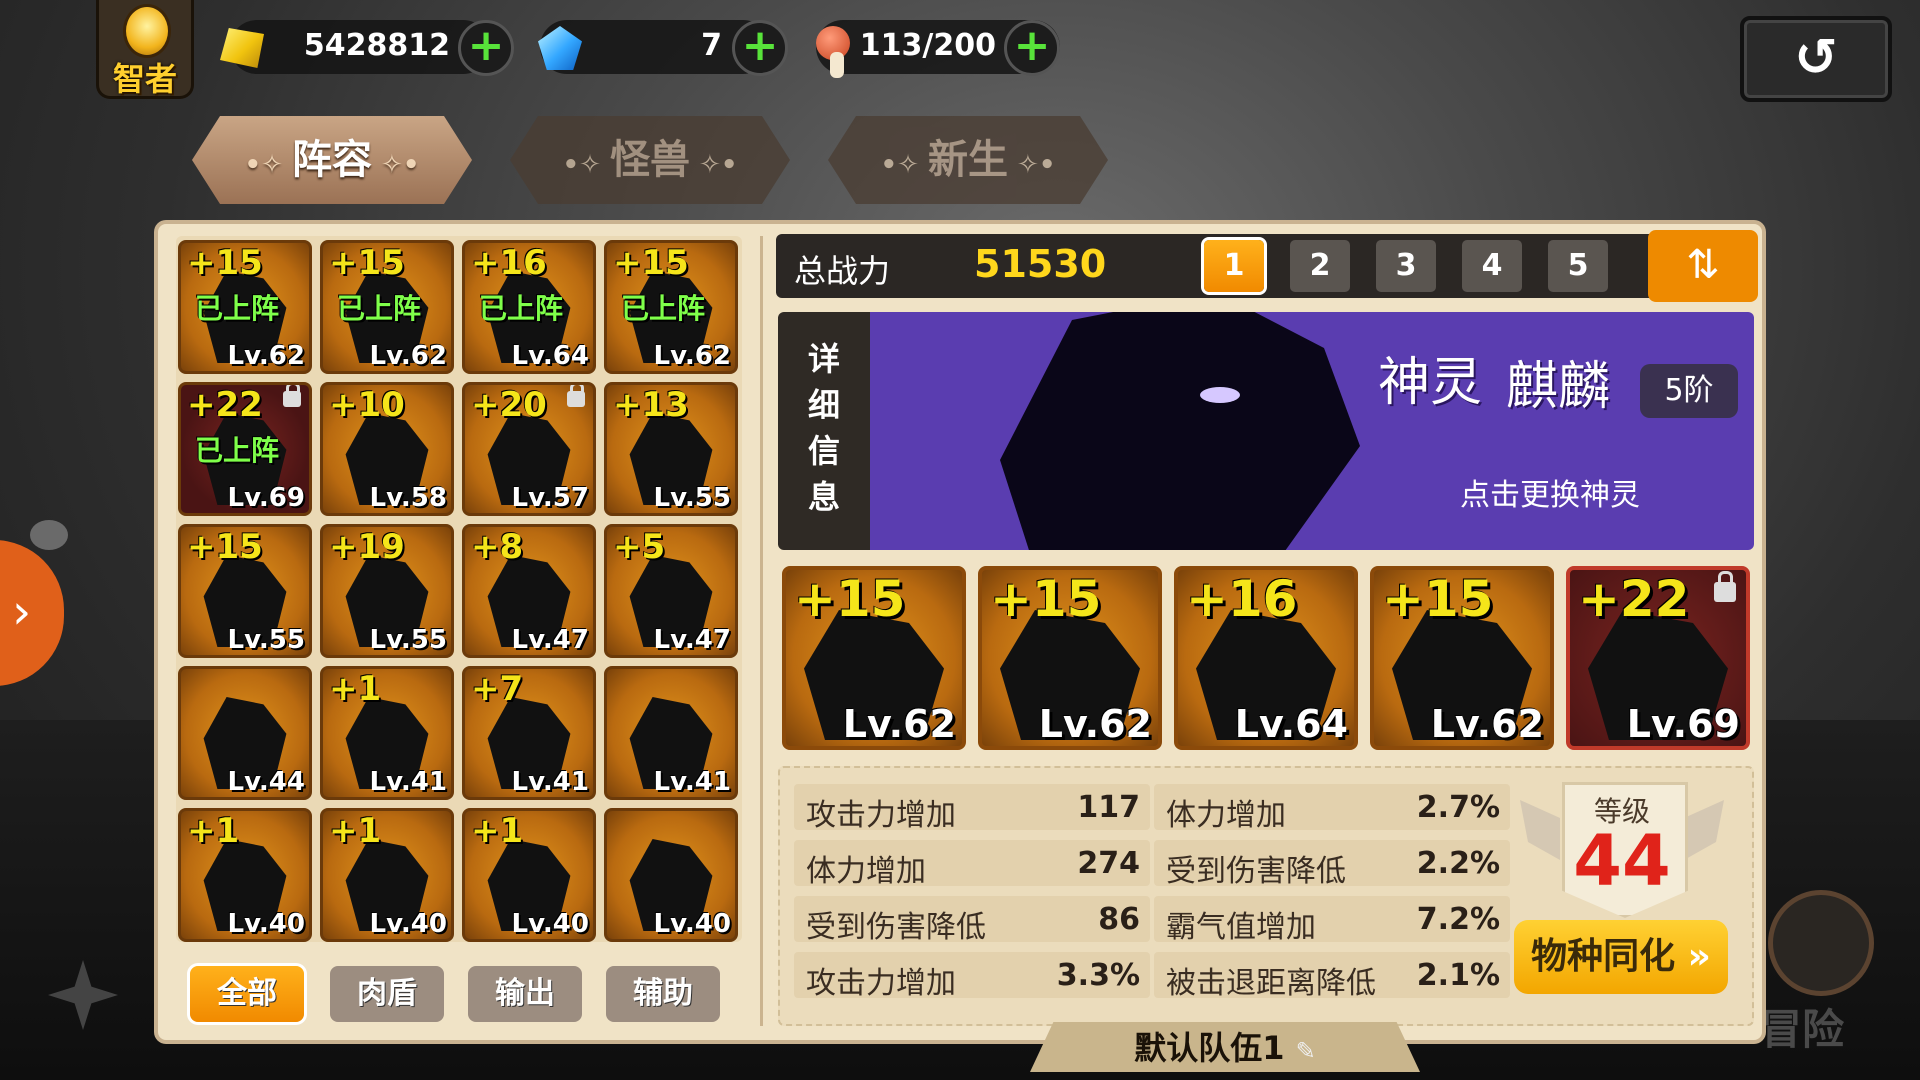  What do you see at coordinates (550, 356) in the screenshot?
I see `card-level: Lv.64` at bounding box center [550, 356].